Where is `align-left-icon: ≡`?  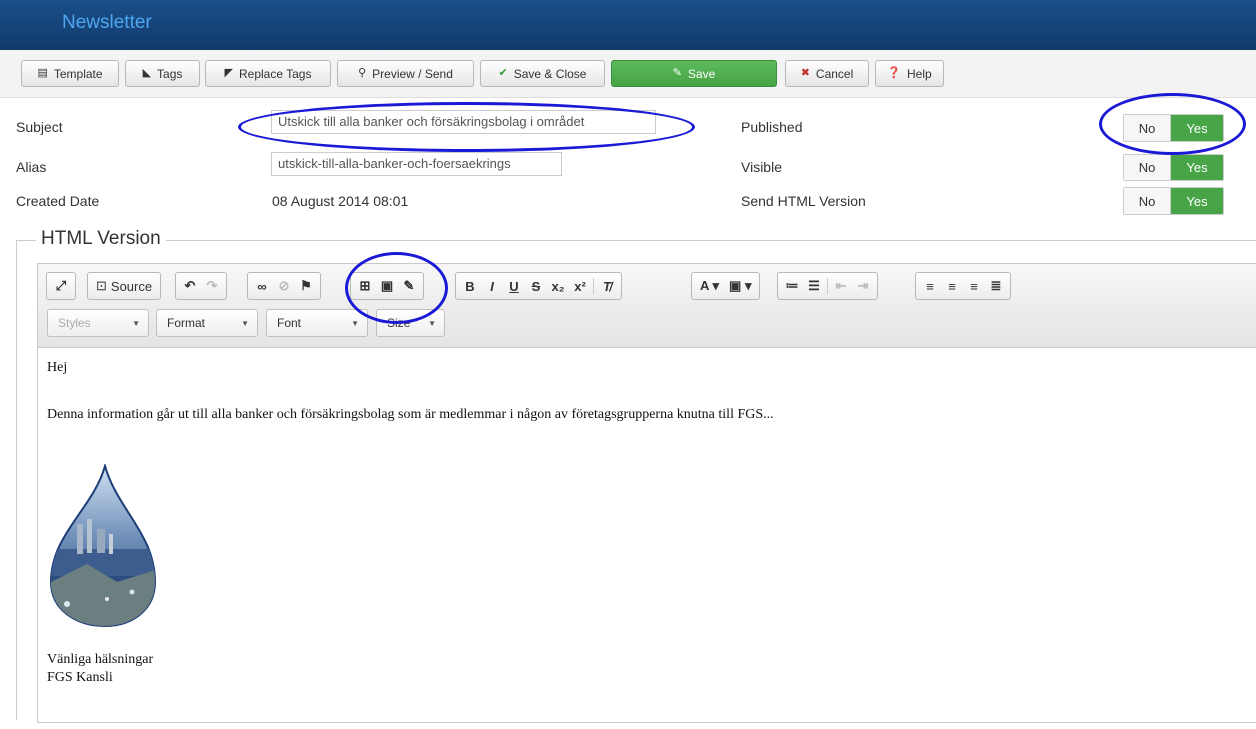 align-left-icon: ≡ is located at coordinates (930, 286).